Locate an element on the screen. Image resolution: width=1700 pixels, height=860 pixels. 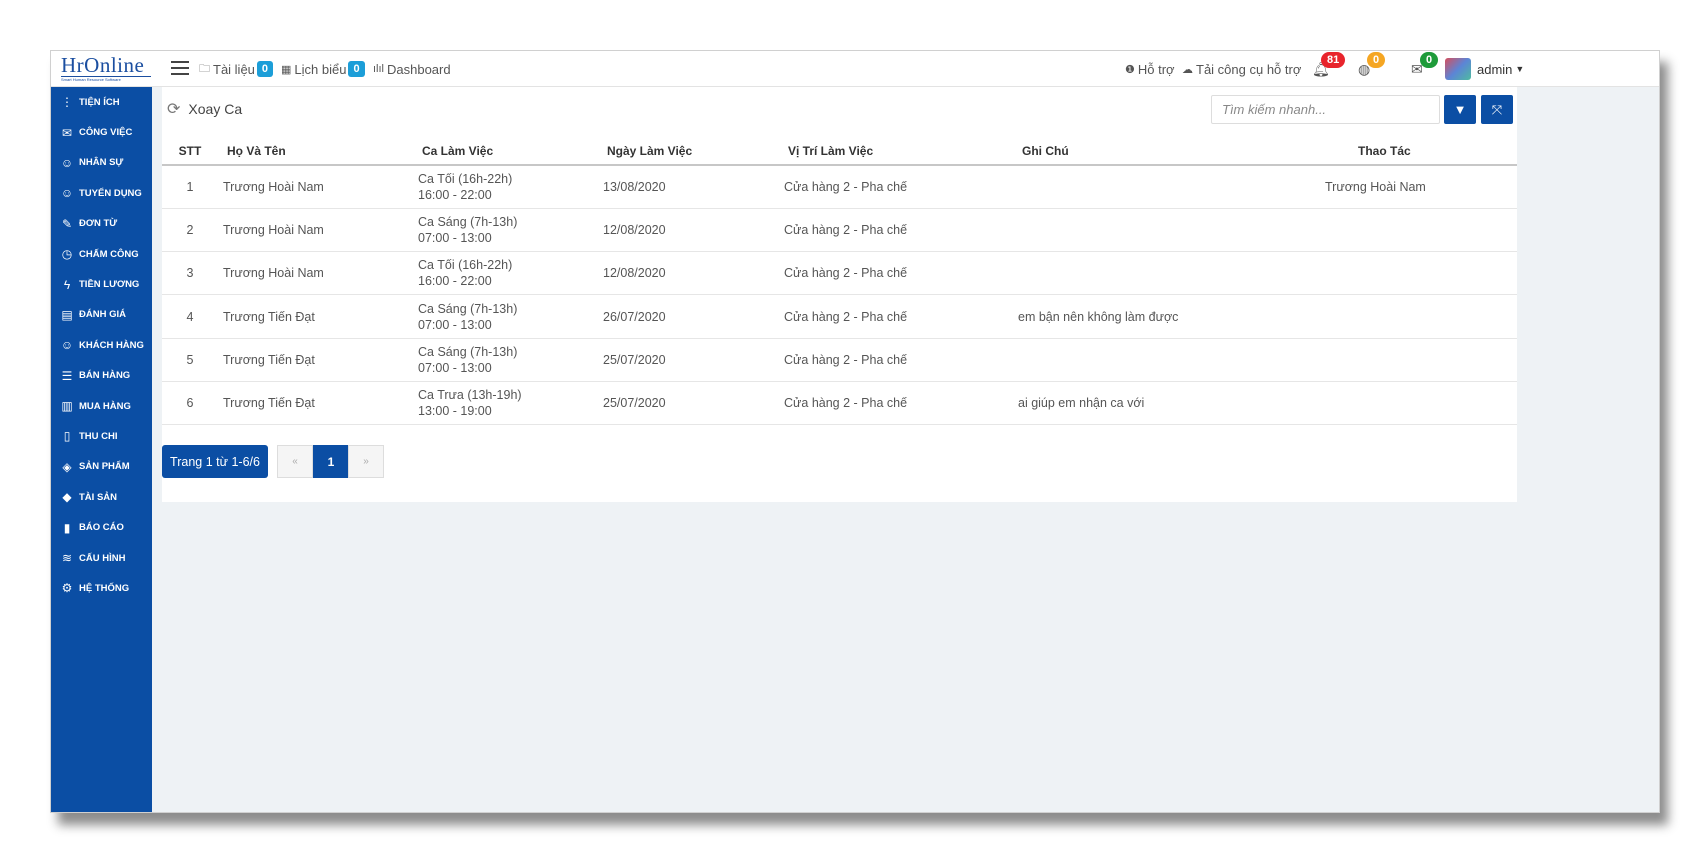
sidebar-item-label: CẤU HÌNH is located at coordinates (102, 558).